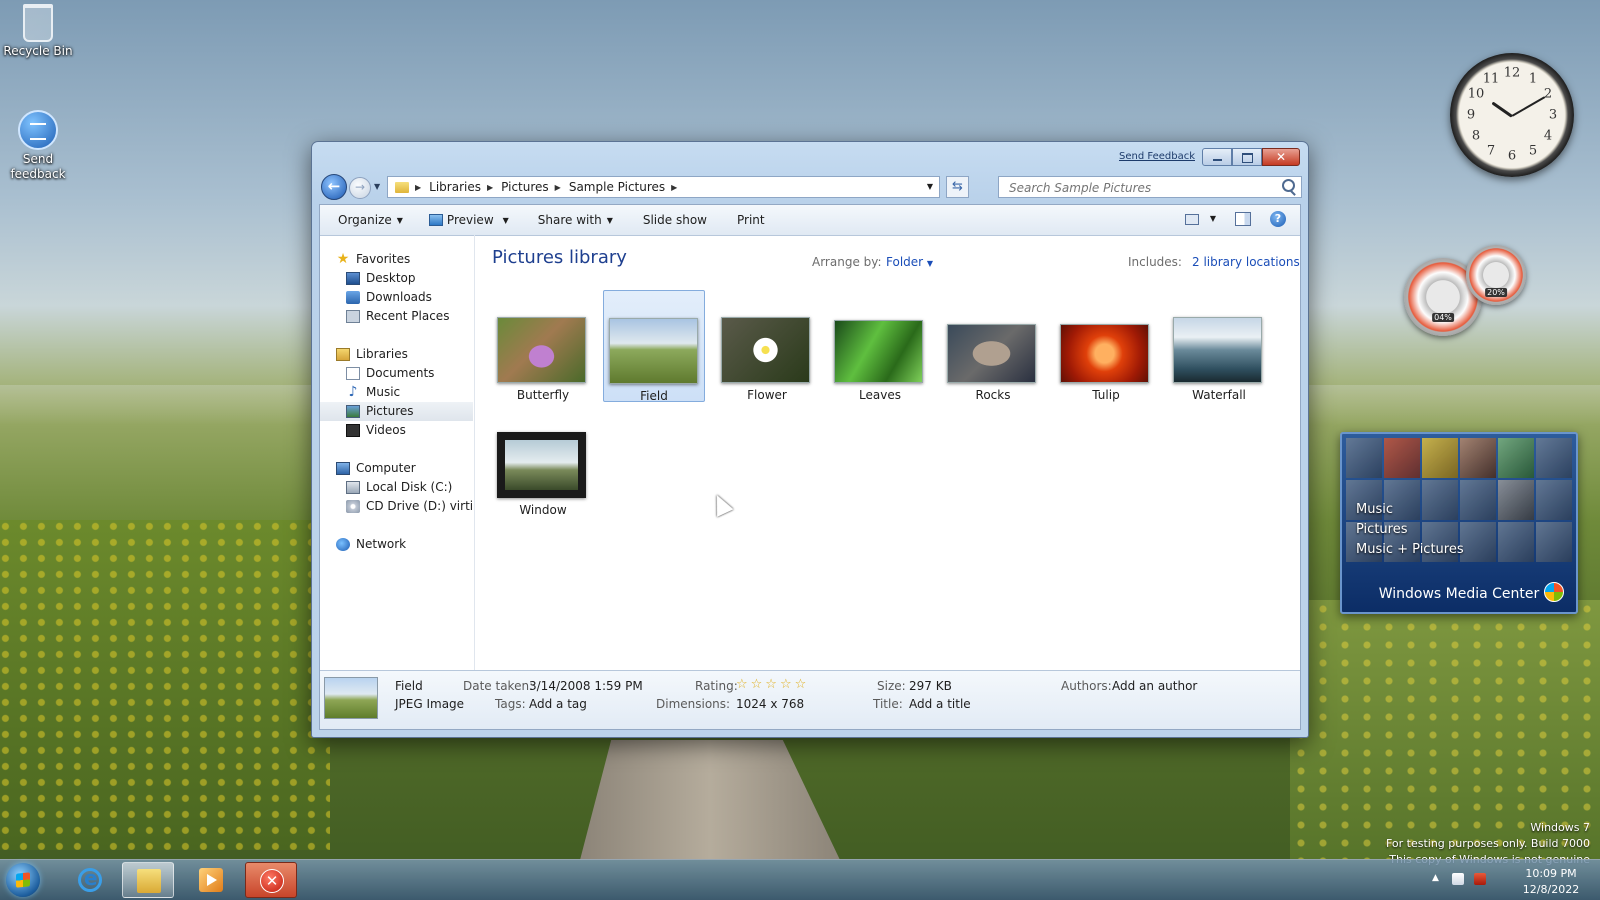 Image resolution: width=1600 pixels, height=900 pixels. What do you see at coordinates (1217, 157) in the screenshot?
I see `minimize-button` at bounding box center [1217, 157].